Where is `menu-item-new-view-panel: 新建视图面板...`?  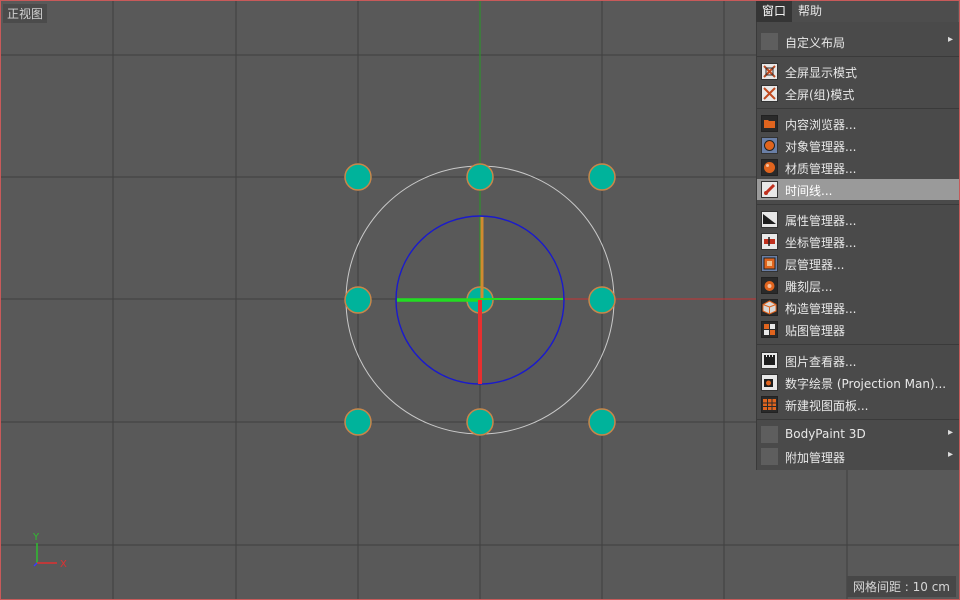
menu-item-new-view-panel: 新建视图面板... is located at coordinates (858, 404).